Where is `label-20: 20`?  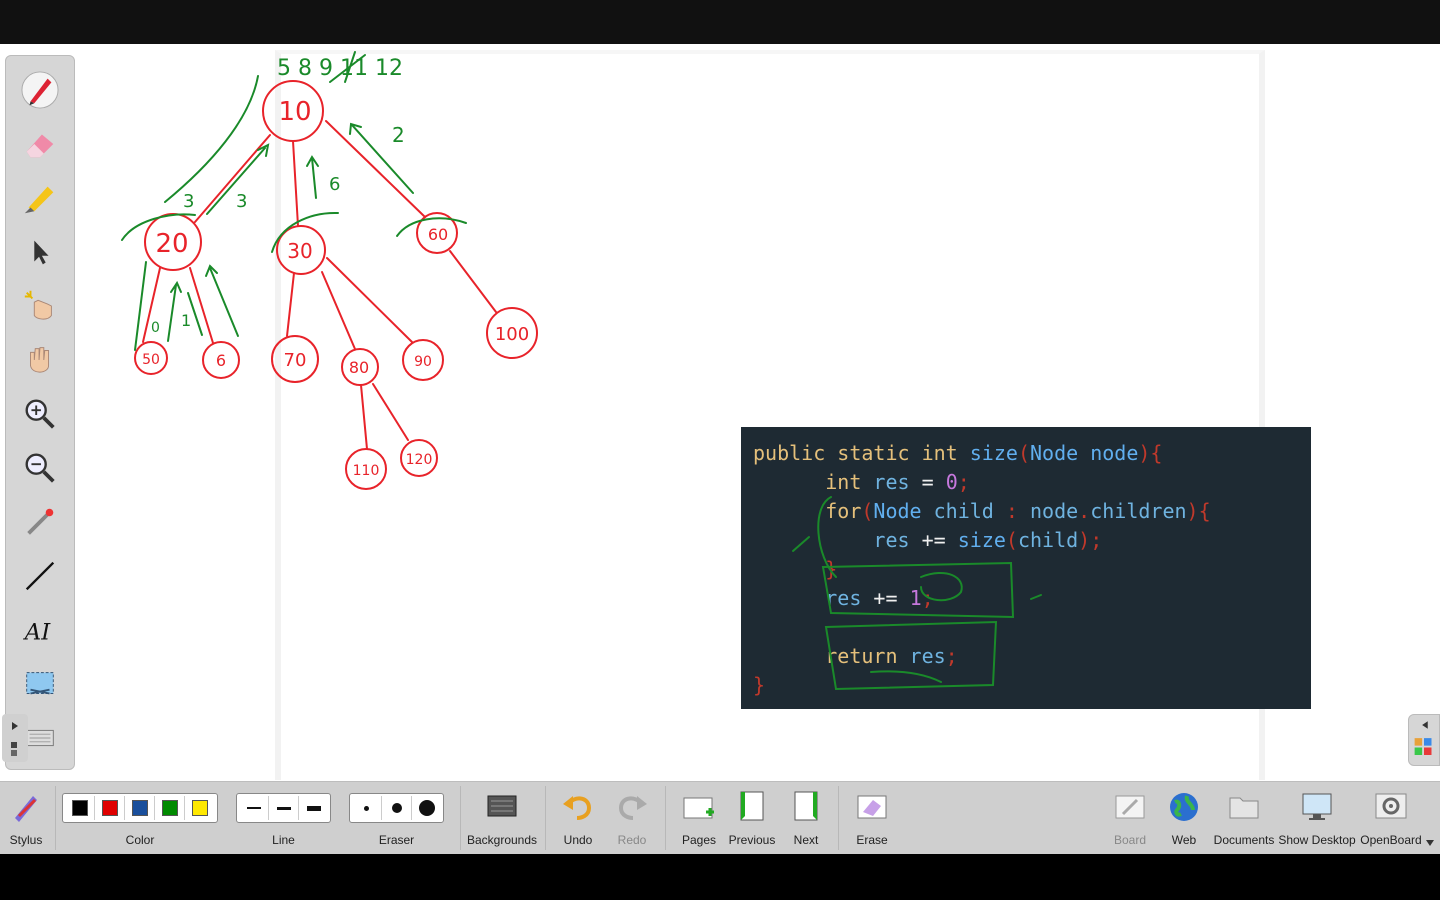
label-20: 20 is located at coordinates (171, 244).